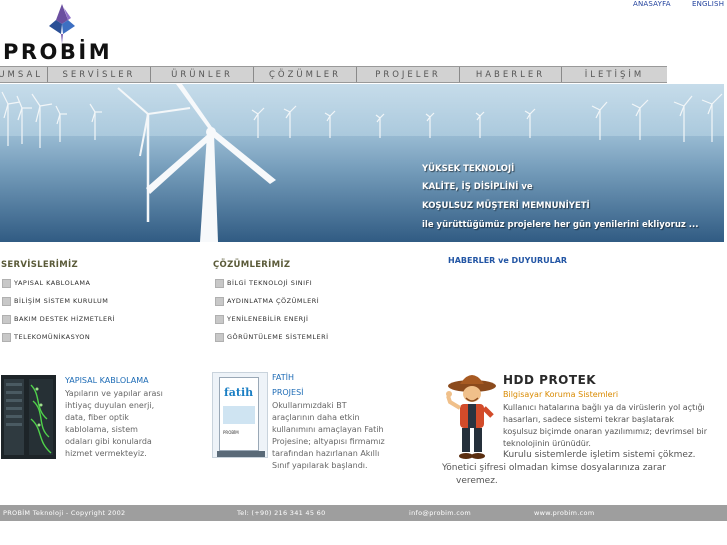 This screenshot has width=727, height=545. Describe the element at coordinates (114, 393) in the screenshot. I see `text-line: Yapıların ve yapılar arası` at that location.